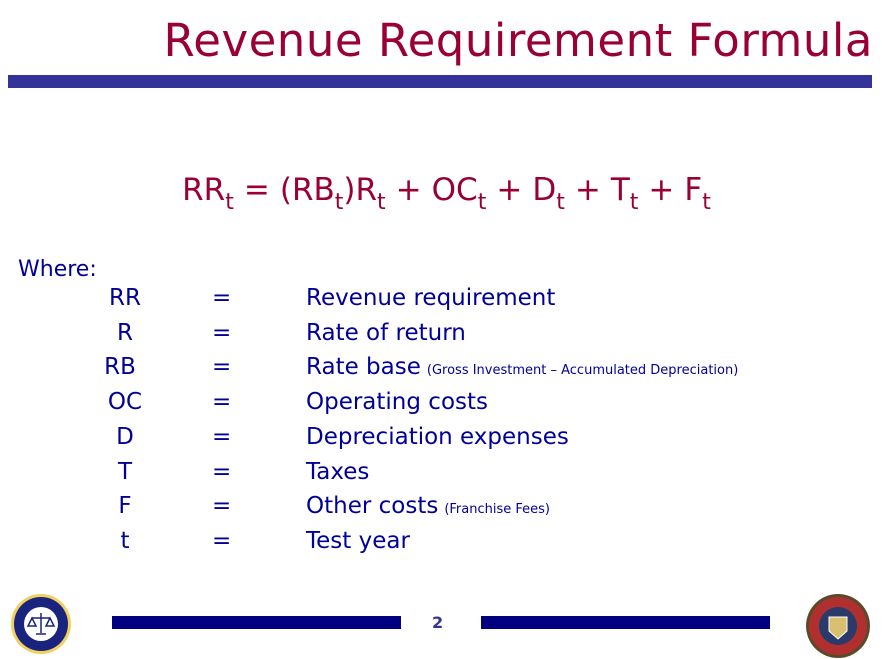  I want to click on footer-bar-left, so click(256, 622).